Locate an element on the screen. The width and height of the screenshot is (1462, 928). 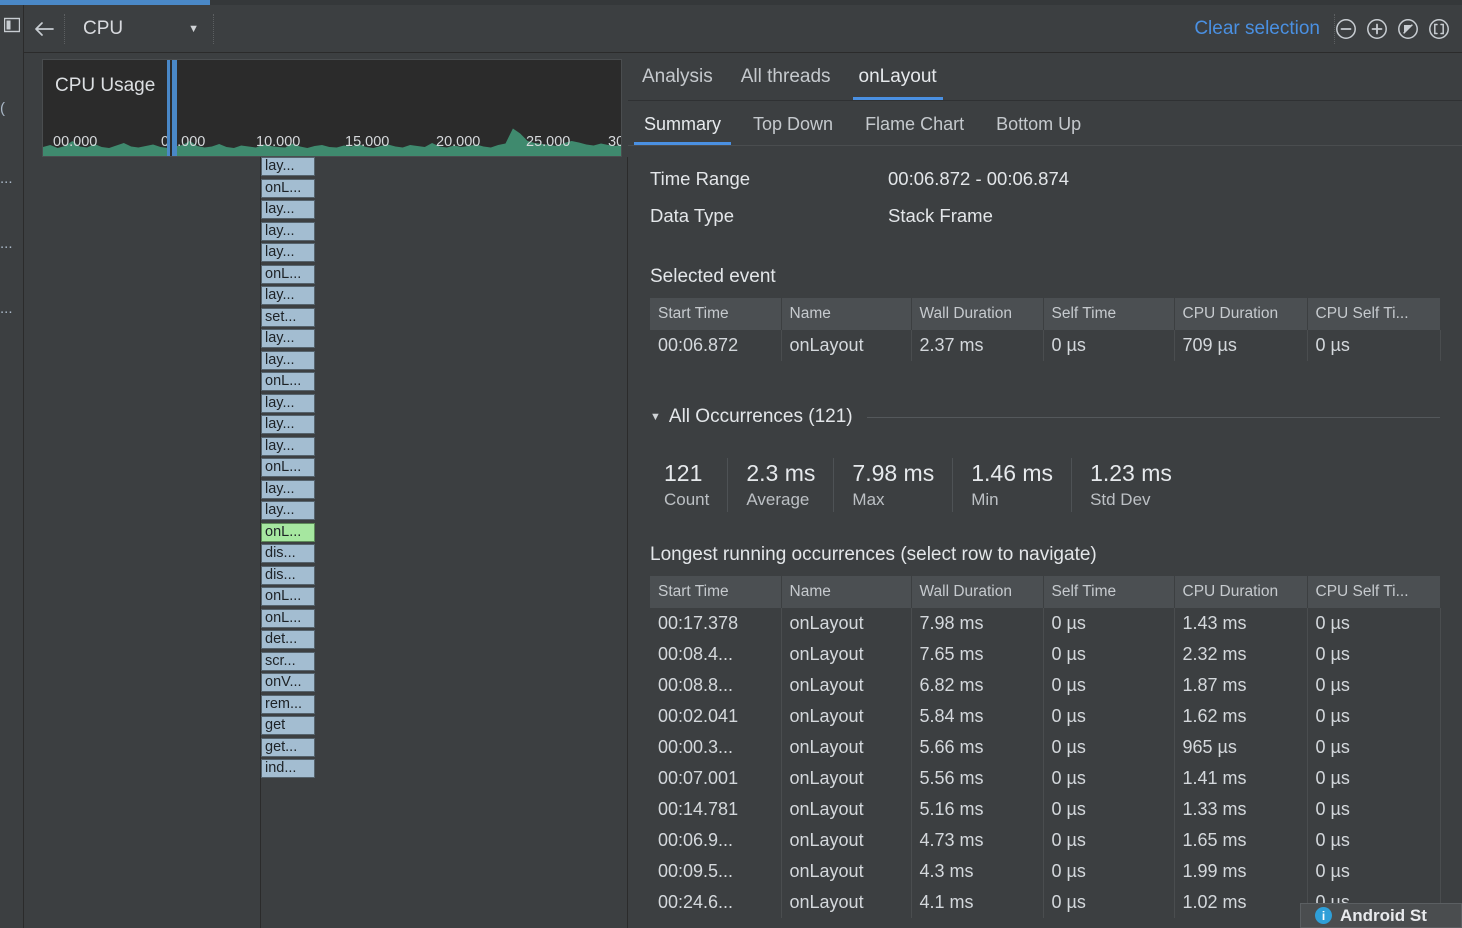
tab-summary: Summary is located at coordinates (682, 129).